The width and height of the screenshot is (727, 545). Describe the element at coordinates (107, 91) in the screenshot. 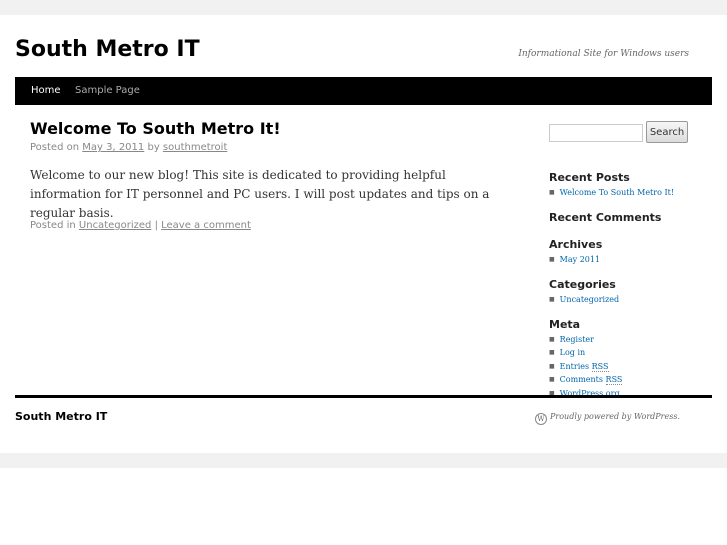

I see `nav-item-sample-page: Sample Page` at that location.